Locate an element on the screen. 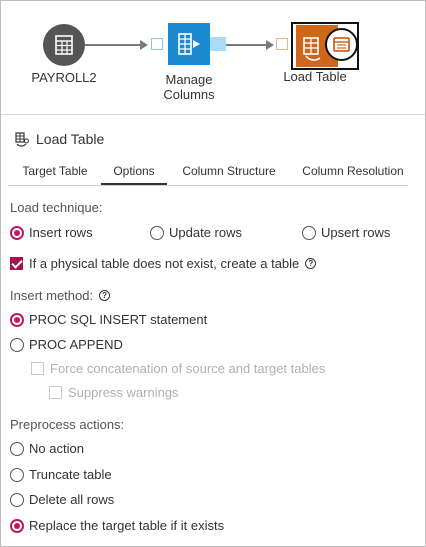 The height and width of the screenshot is (547, 426). radio-label: Replace the target table if it exists is located at coordinates (127, 525).